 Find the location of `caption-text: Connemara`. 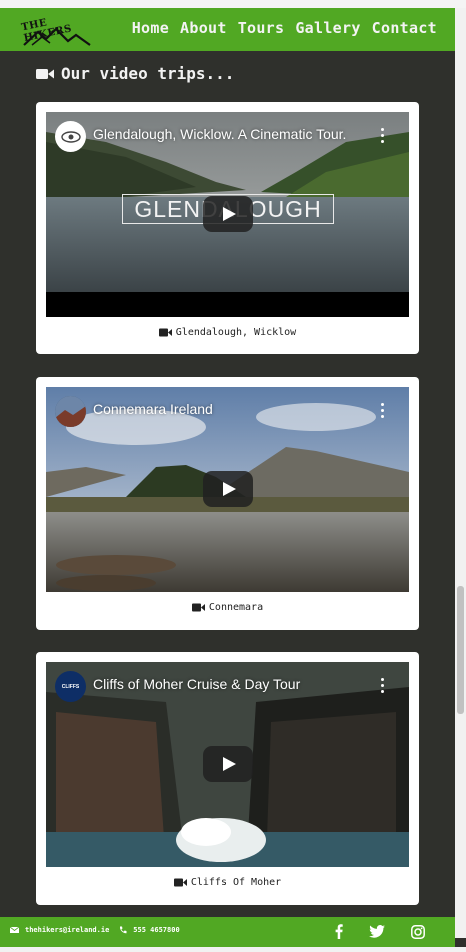

caption-text: Connemara is located at coordinates (236, 607).